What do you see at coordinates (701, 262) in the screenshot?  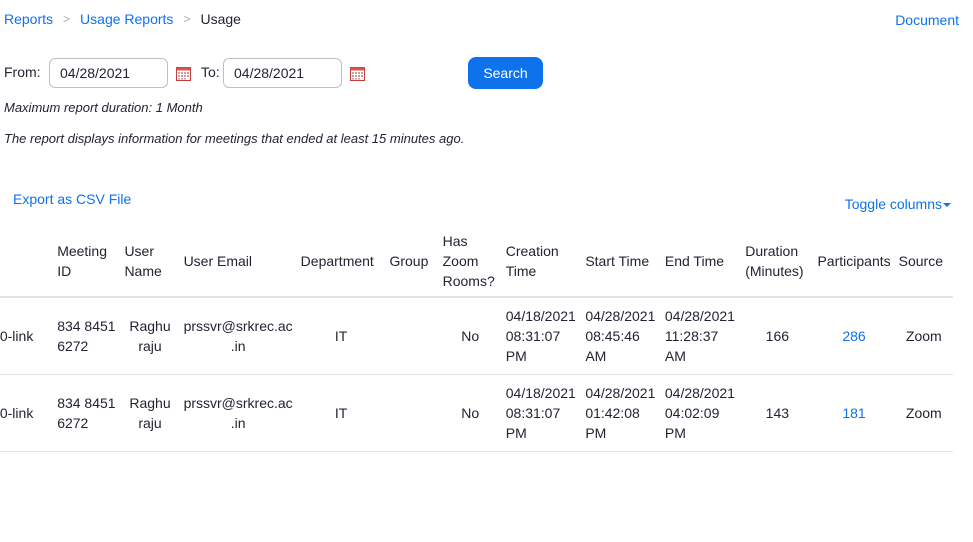 I see `column-header-end-time: End Time` at bounding box center [701, 262].